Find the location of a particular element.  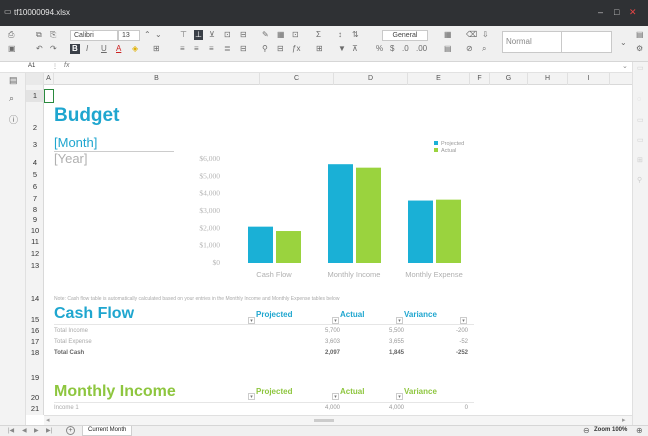

scroll-thumb is located at coordinates (324, 420).